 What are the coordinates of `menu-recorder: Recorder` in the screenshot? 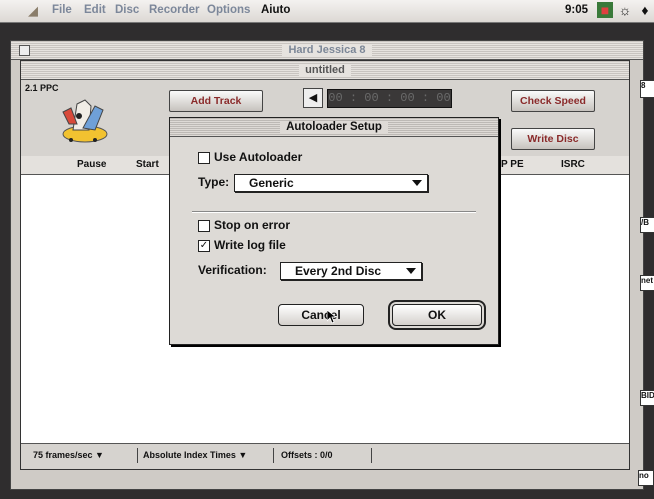 It's located at (174, 10).